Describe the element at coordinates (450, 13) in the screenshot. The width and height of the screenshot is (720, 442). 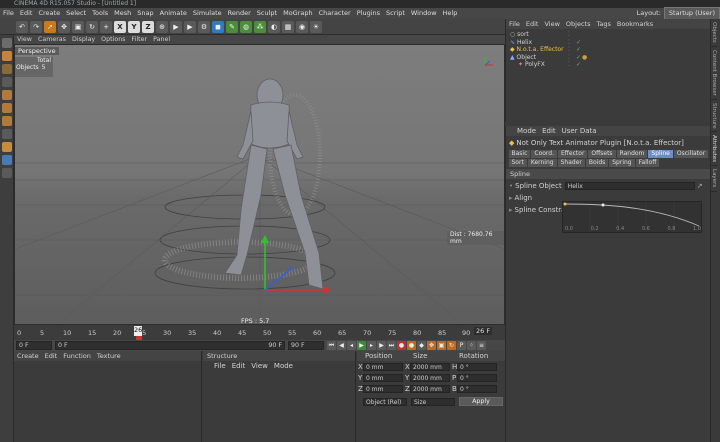
I see `menu-item: Help` at that location.